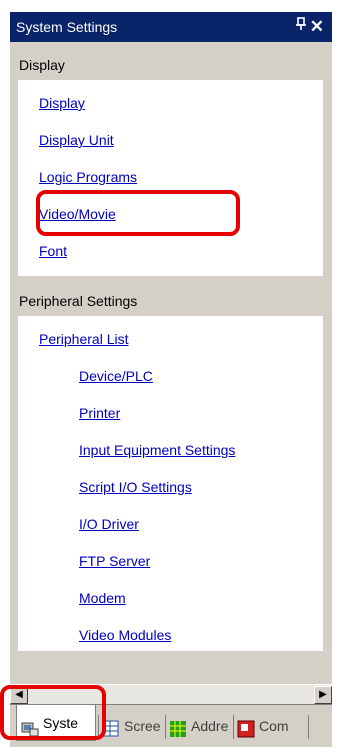 The width and height of the screenshot is (341, 751). What do you see at coordinates (301, 23) in the screenshot?
I see `pin-glyph` at bounding box center [301, 23].